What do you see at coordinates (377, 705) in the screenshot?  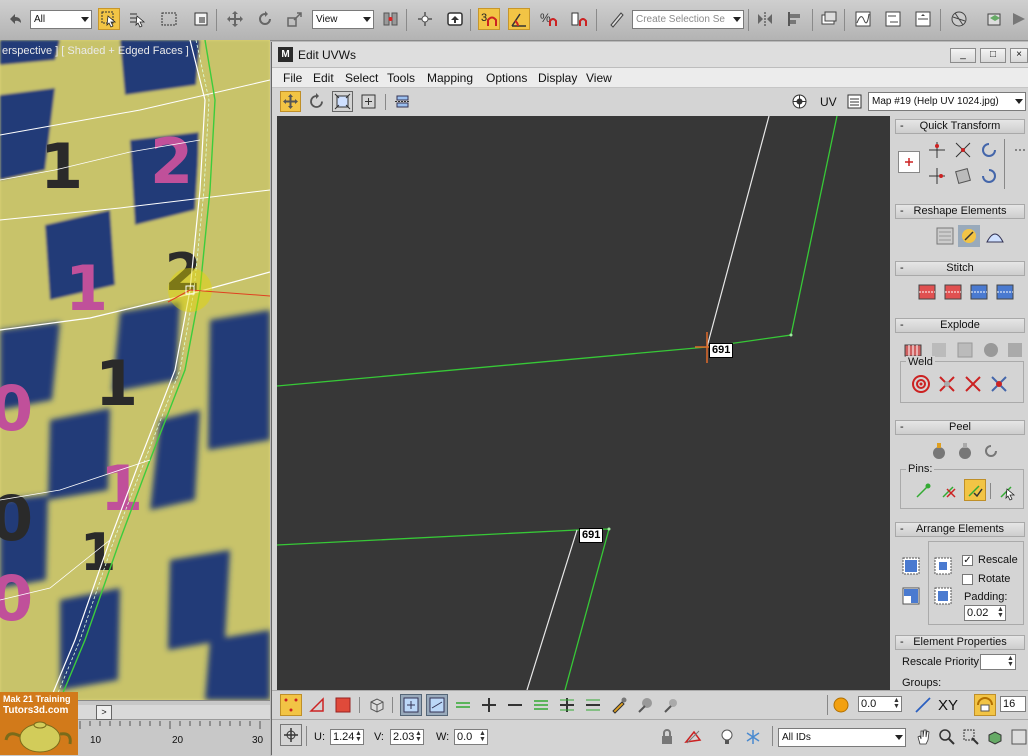 I see `element-mode-icon` at bounding box center [377, 705].